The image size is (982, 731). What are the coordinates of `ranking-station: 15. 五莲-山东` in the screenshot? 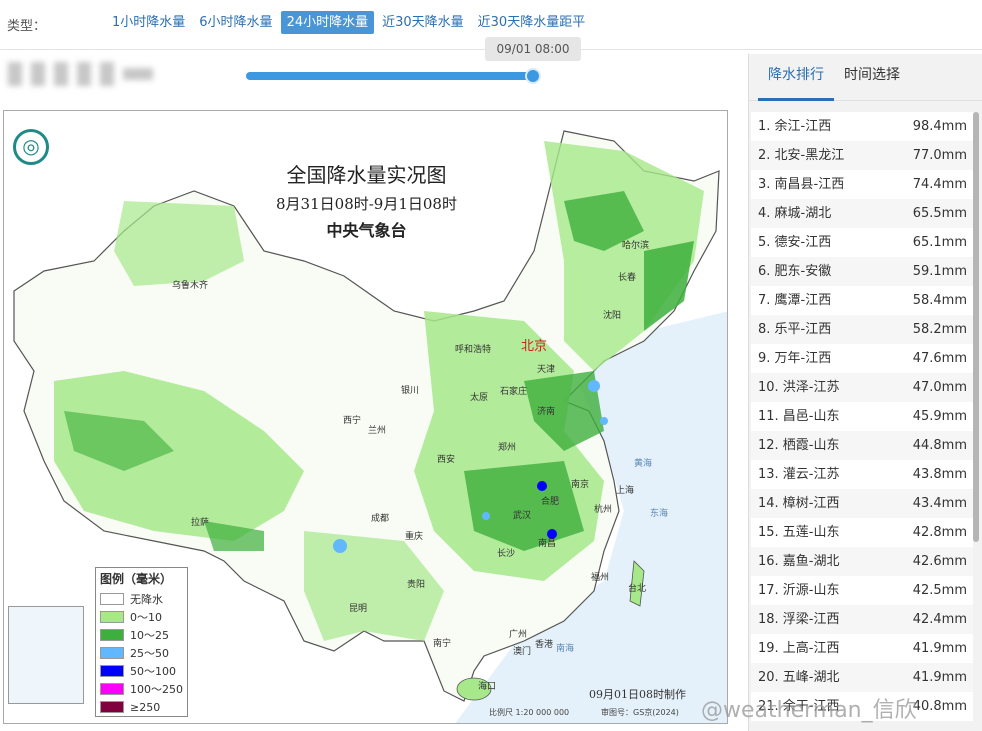 It's located at (799, 532).